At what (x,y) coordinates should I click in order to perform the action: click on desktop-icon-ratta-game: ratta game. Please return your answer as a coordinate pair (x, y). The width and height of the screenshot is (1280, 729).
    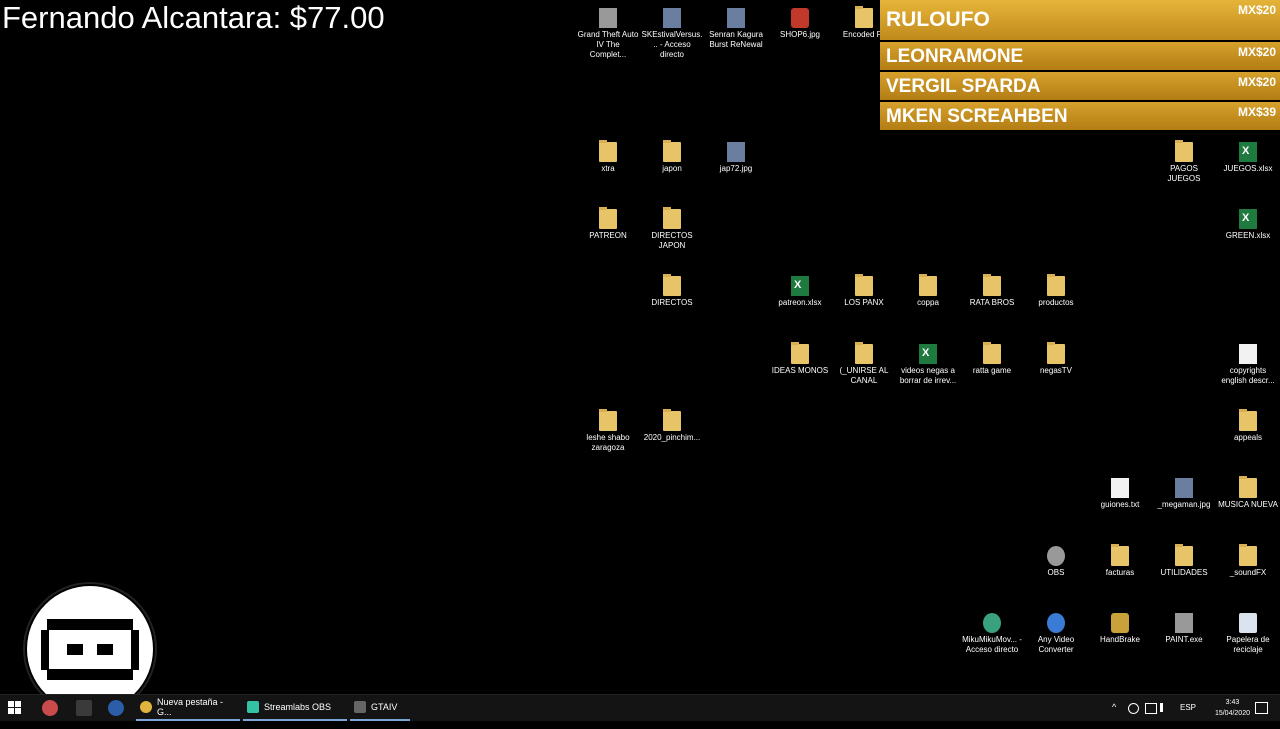
    Looking at the image, I should click on (992, 359).